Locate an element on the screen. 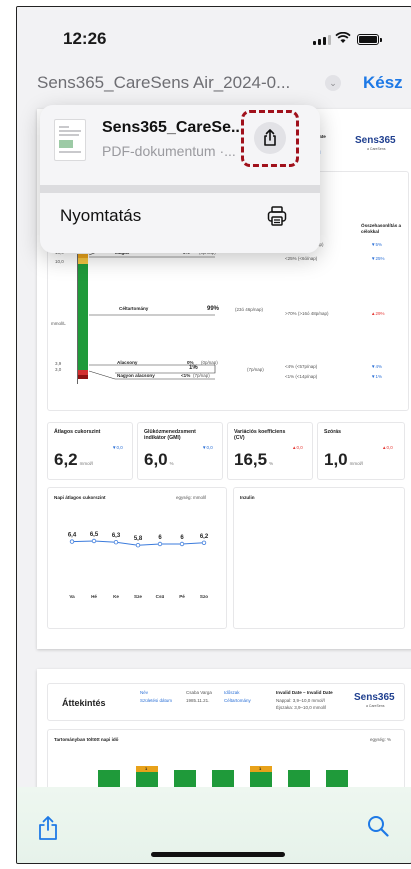  status-time: 12:26 is located at coordinates (85, 38).